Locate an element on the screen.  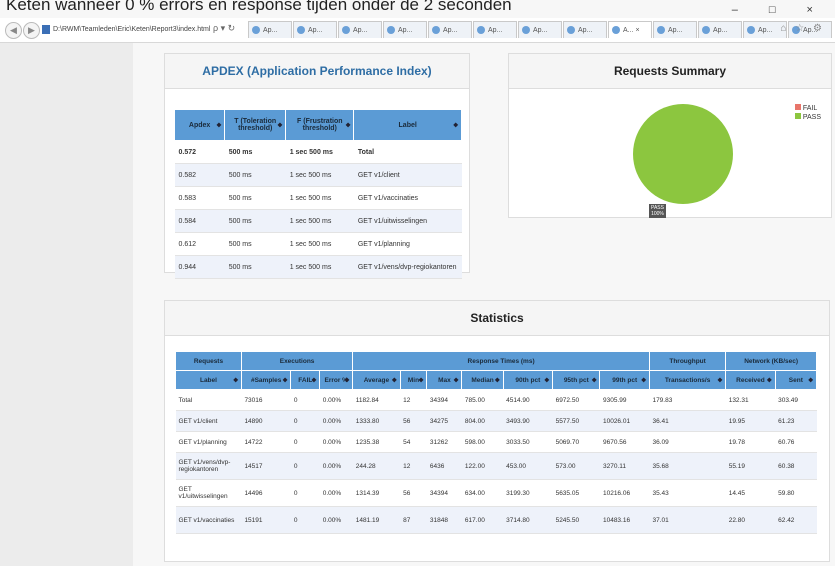
stats-header-cell: Average ◆ is located at coordinates (376, 380).